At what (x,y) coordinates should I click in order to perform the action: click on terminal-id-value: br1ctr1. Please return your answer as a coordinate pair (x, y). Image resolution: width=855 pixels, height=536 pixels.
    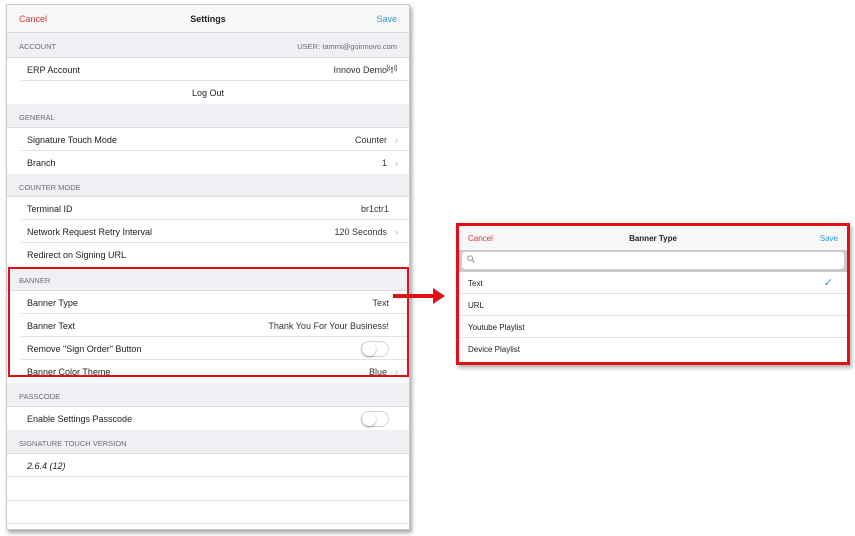
    Looking at the image, I should click on (374, 209).